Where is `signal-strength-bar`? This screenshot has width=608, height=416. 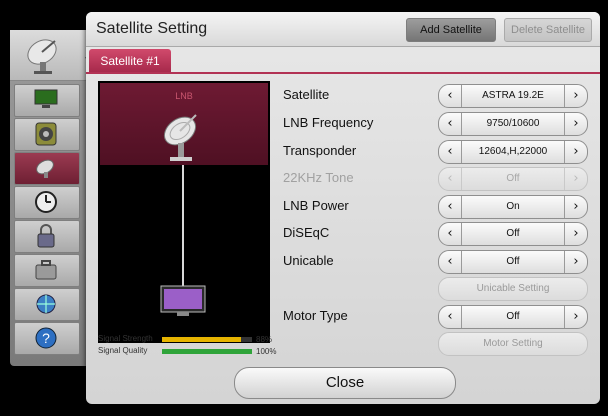 signal-strength-bar is located at coordinates (202, 339).